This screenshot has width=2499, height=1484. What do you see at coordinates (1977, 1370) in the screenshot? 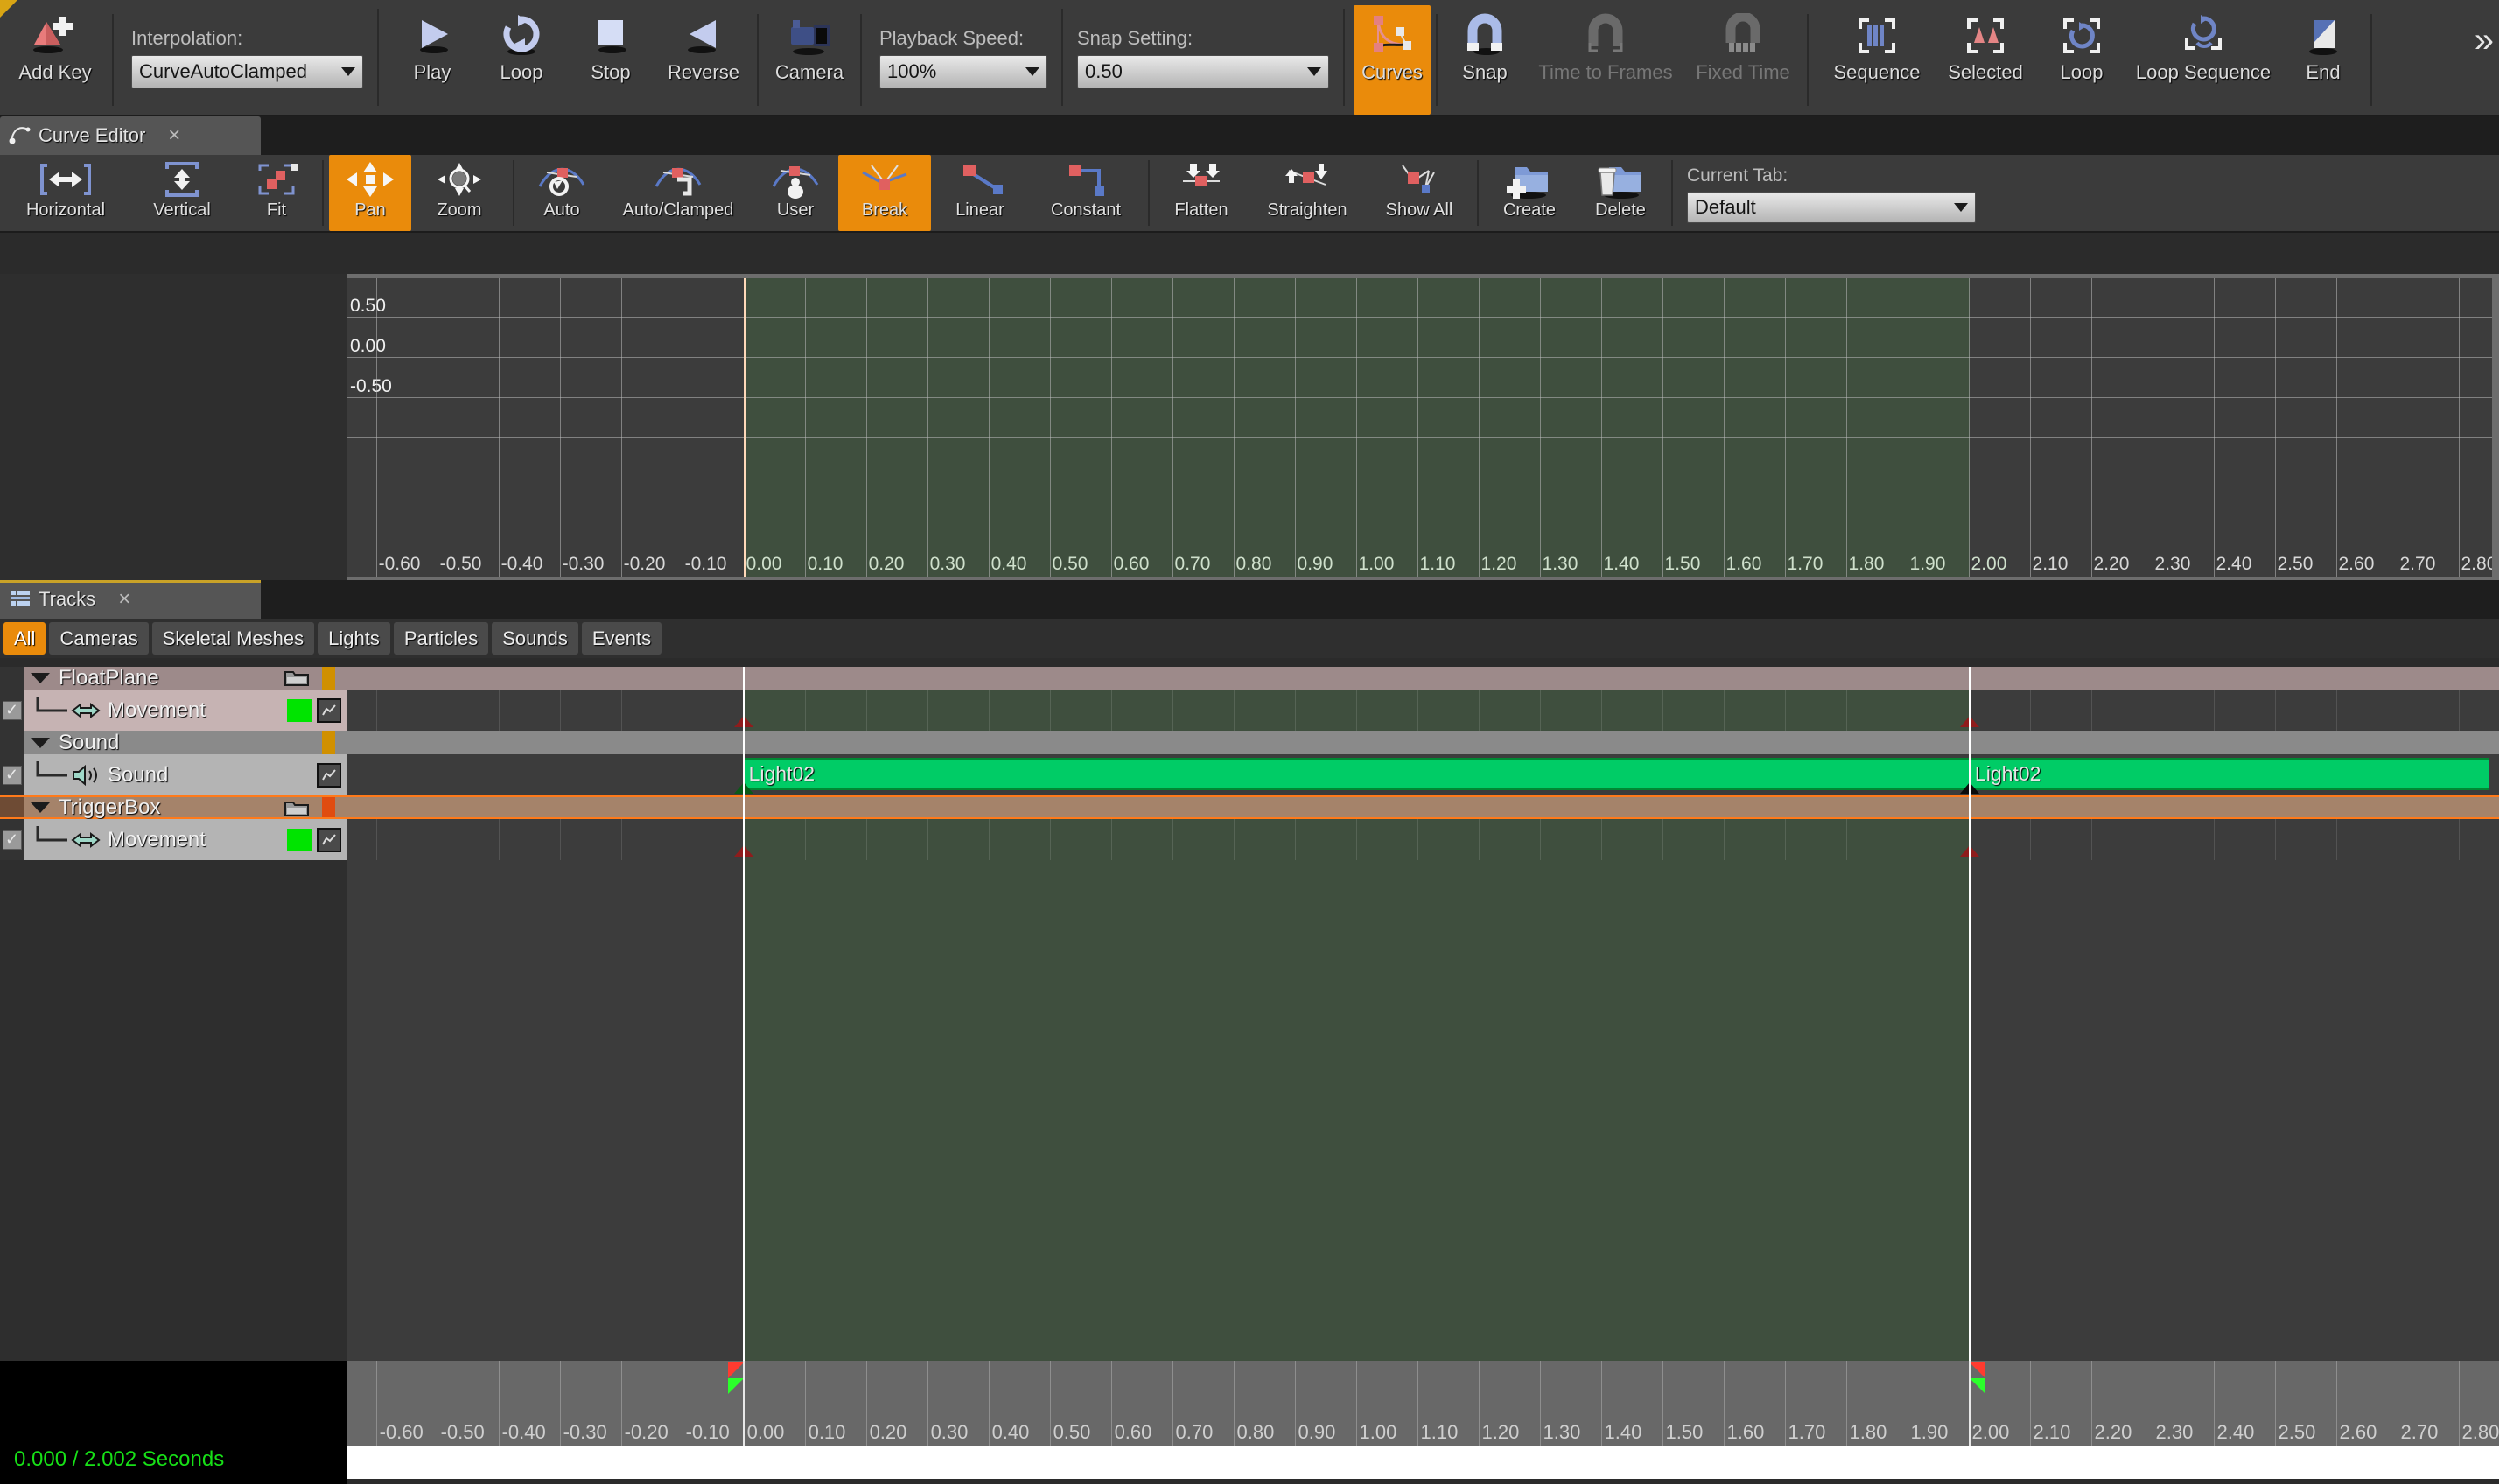
I see `sequence-end-marker-red` at bounding box center [1977, 1370].